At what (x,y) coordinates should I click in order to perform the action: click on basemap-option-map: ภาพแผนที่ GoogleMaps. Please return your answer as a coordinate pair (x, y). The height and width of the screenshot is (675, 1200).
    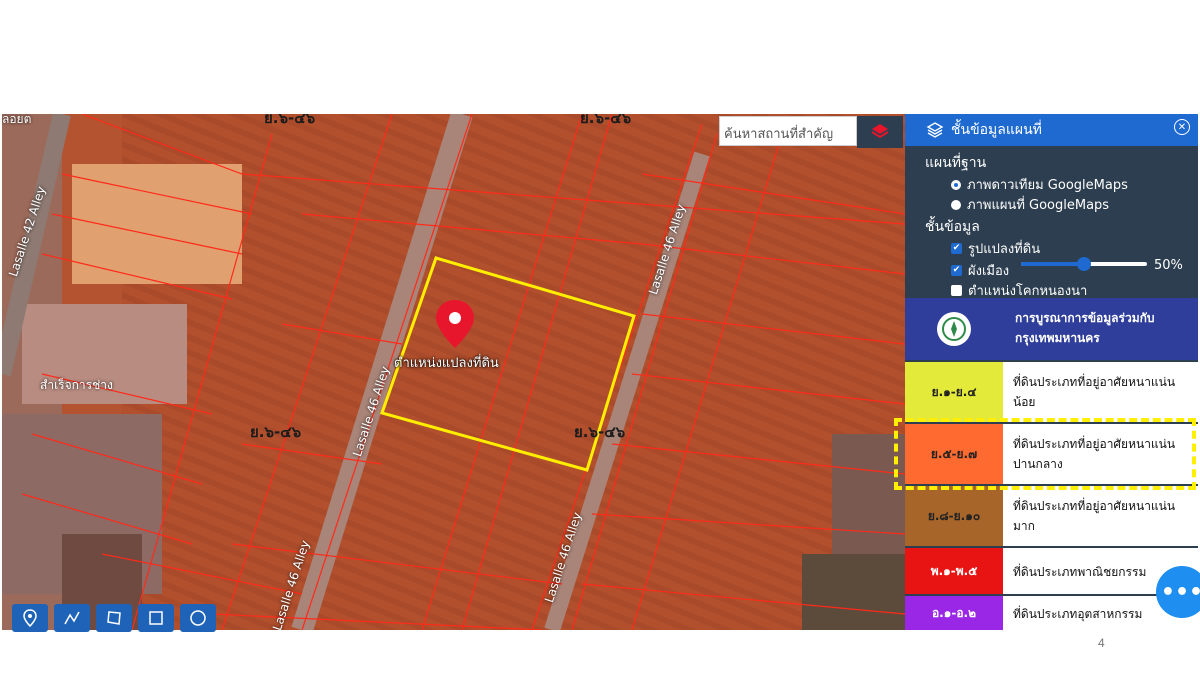
    Looking at the image, I should click on (1030, 204).